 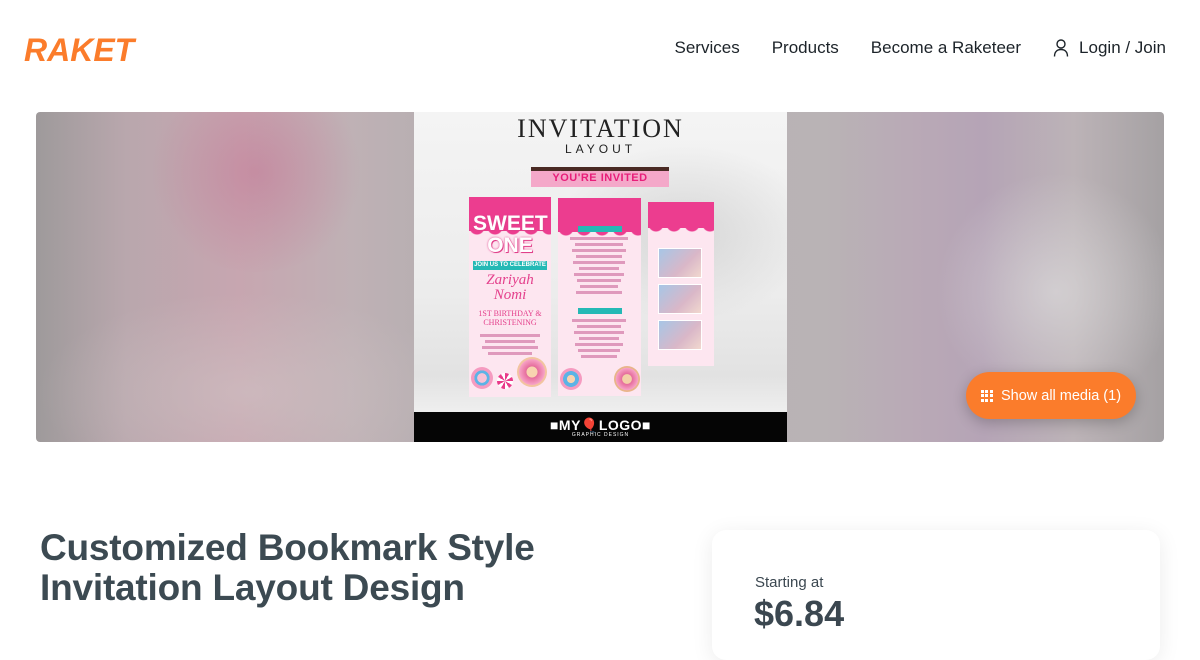 What do you see at coordinates (986, 395) in the screenshot?
I see `grid-icon` at bounding box center [986, 395].